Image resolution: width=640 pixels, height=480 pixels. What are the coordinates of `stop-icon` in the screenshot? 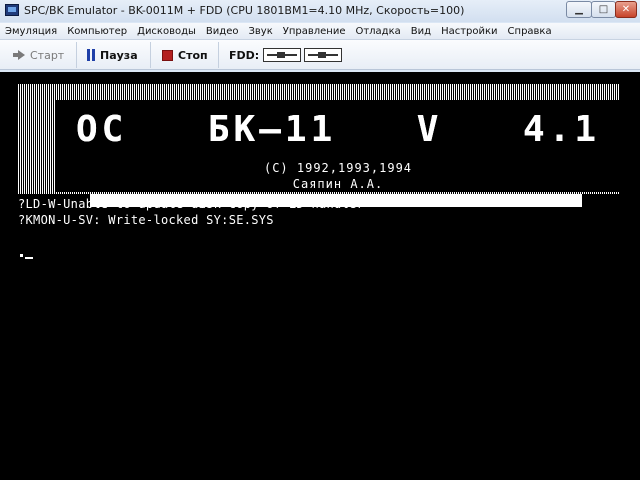 It's located at (167, 55).